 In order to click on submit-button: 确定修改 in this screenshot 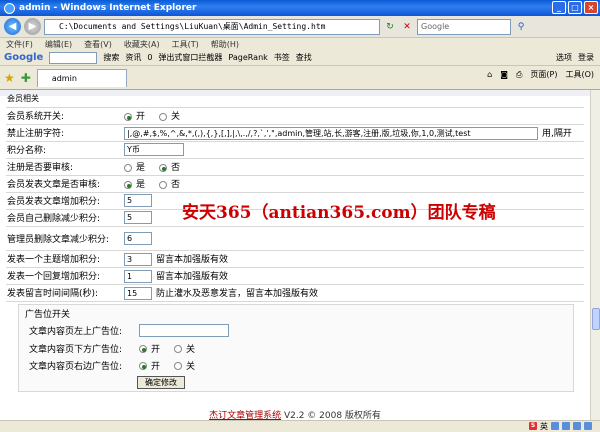, I will do `click(161, 382)`.